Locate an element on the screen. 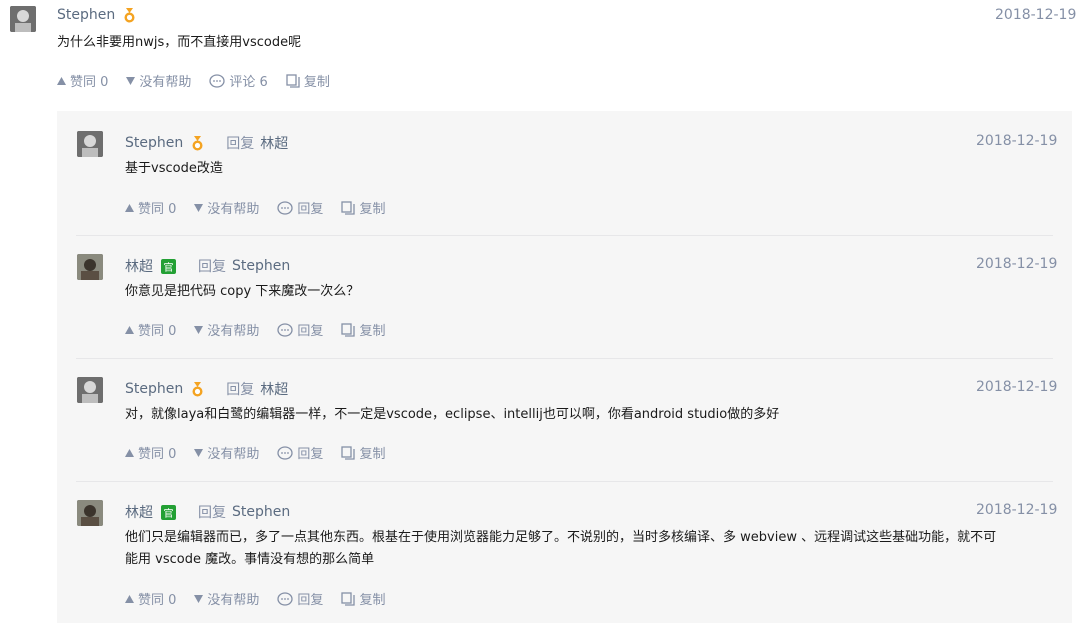 The height and width of the screenshot is (623, 1080). comment-content: 为什么非要用nwjs，而不直接用vscode呢 is located at coordinates (179, 42).